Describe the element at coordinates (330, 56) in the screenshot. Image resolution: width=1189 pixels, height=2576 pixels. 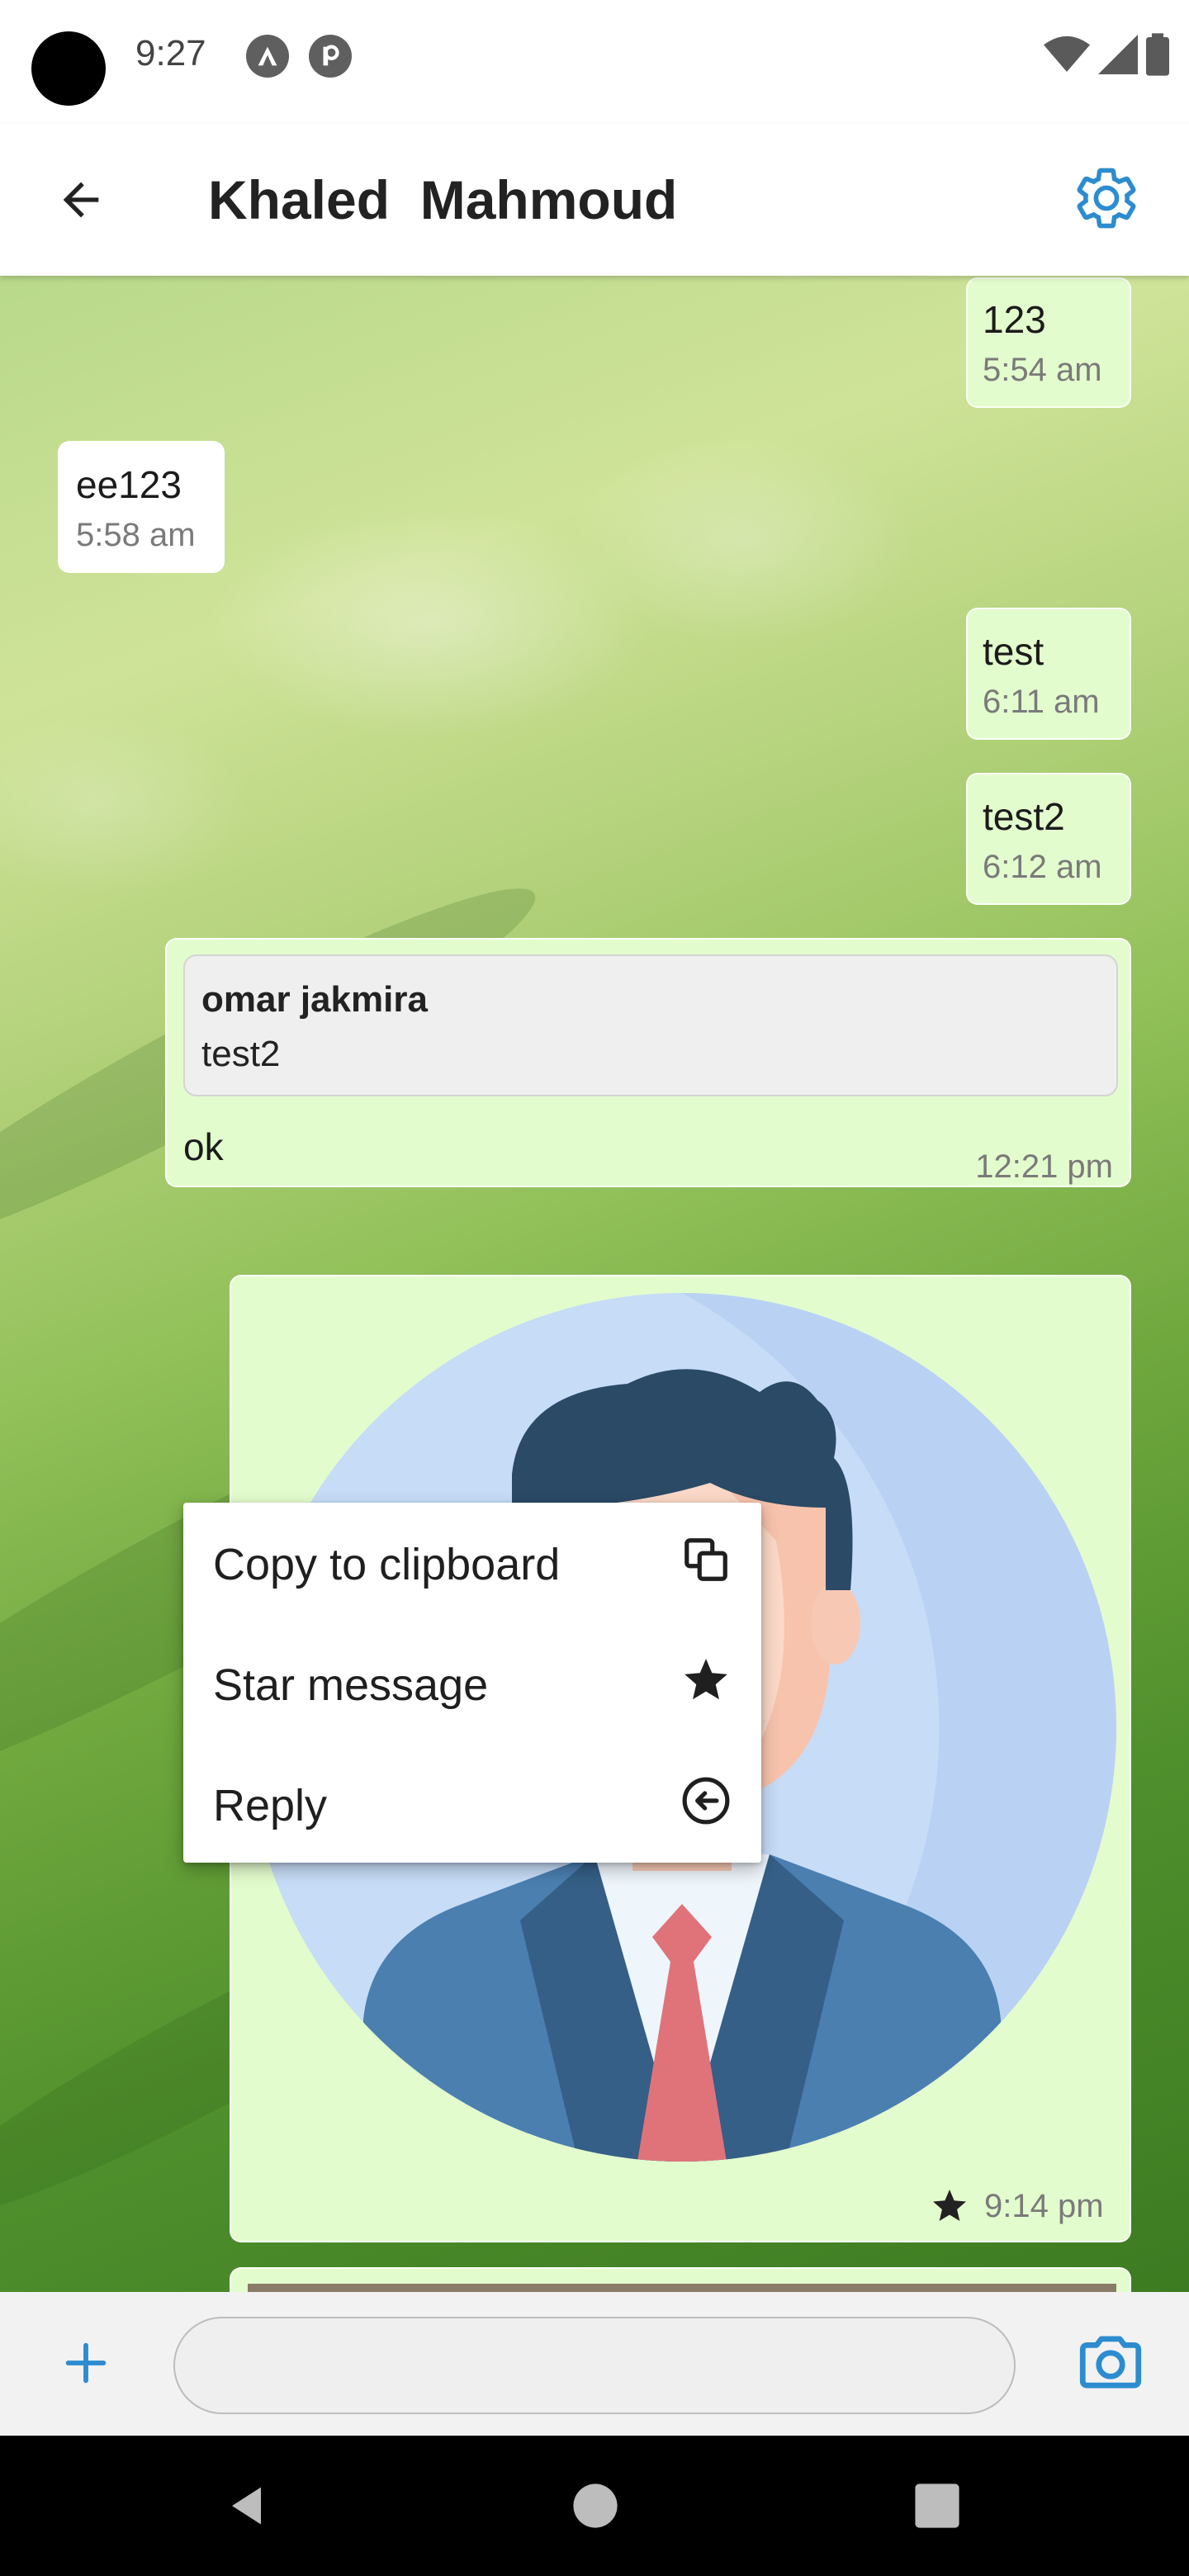
I see `notification-p-icon` at that location.